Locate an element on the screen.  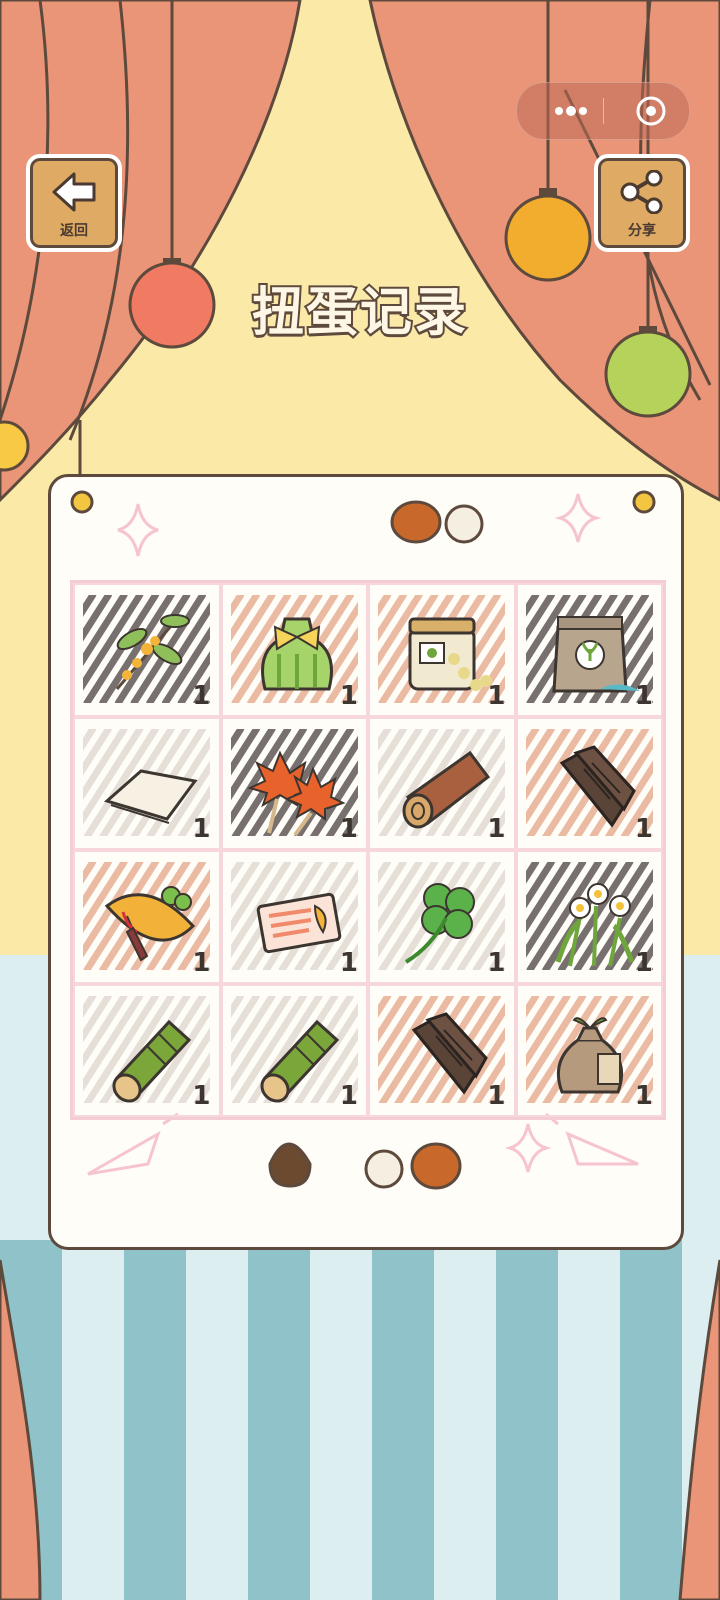
salmon-slice-icon is located at coordinates (298, 923).